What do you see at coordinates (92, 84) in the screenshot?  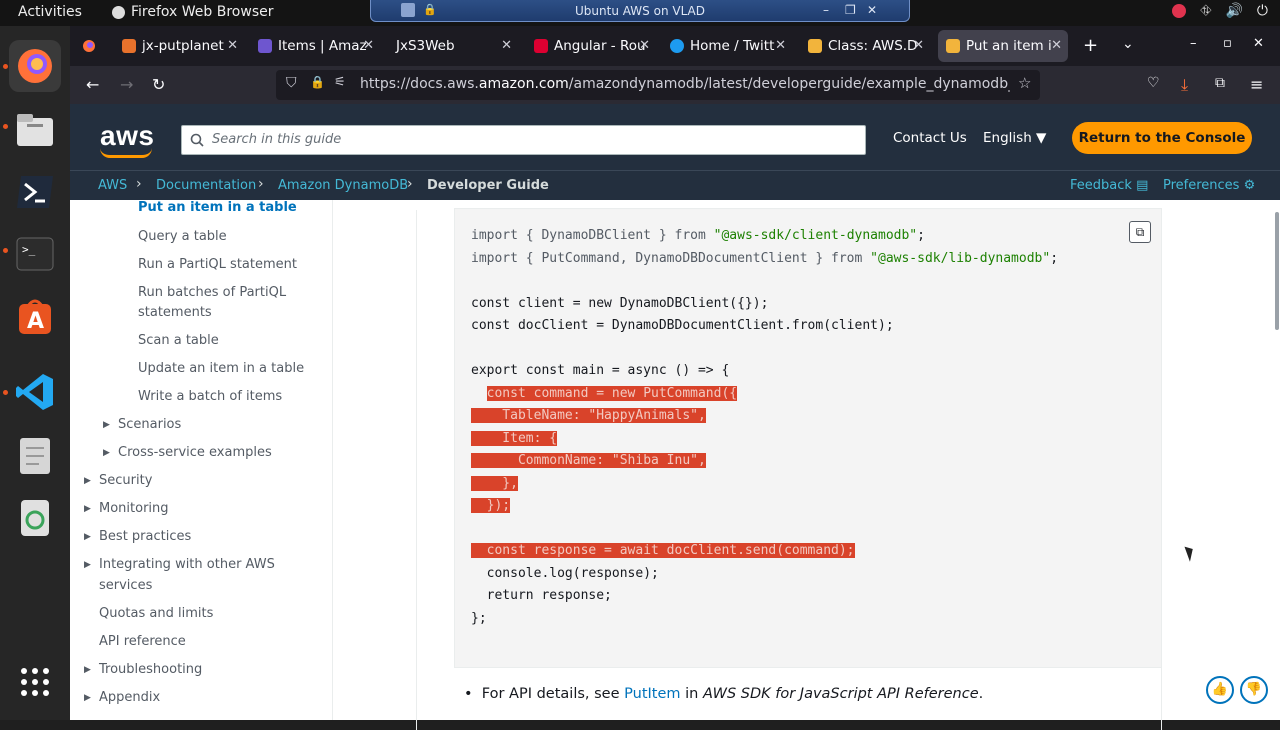 I see `back-icon: ←` at bounding box center [92, 84].